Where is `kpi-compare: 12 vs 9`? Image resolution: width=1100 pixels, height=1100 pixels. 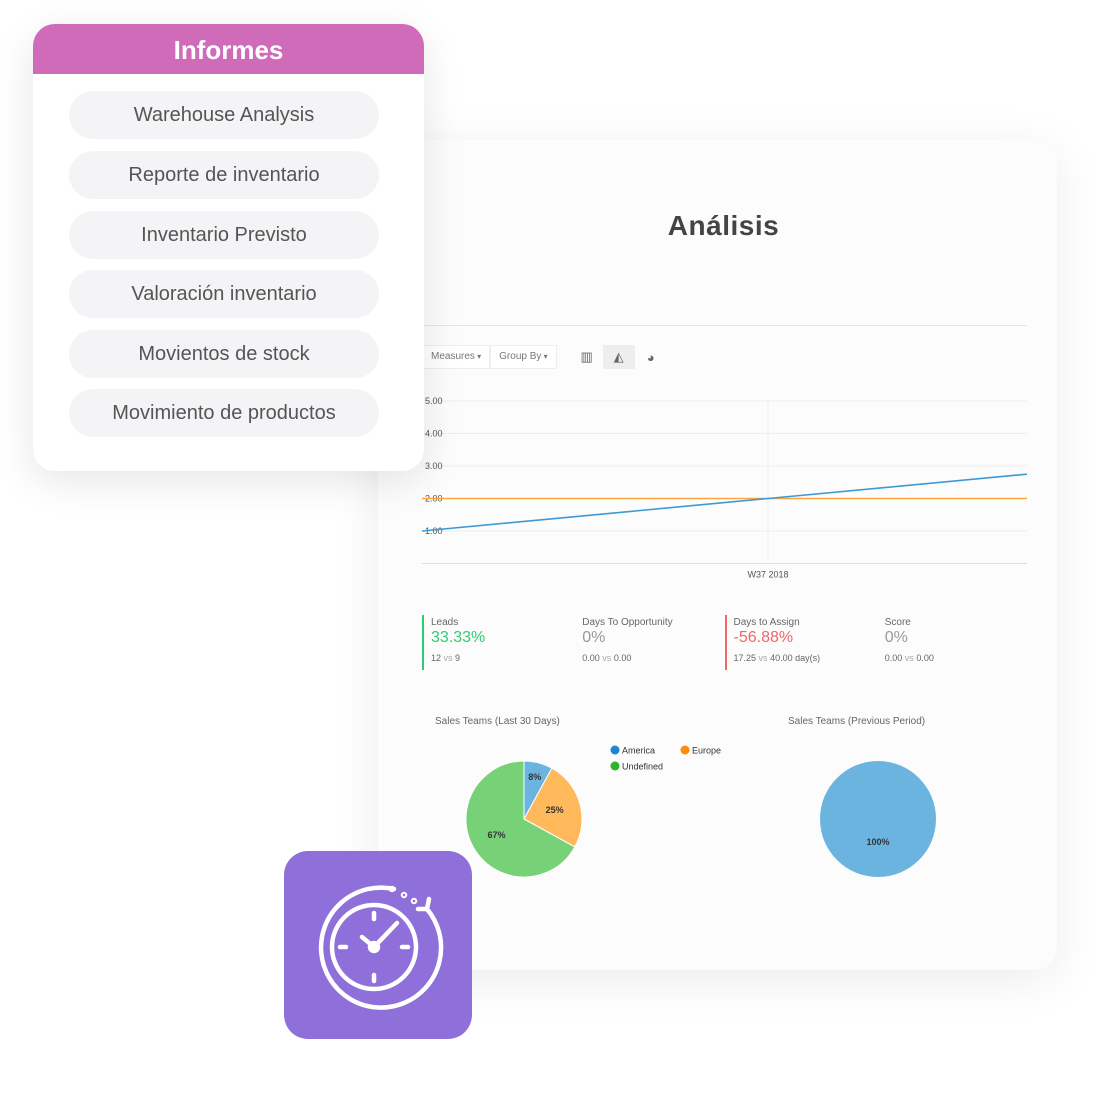 kpi-compare: 12 vs 9 is located at coordinates (446, 658).